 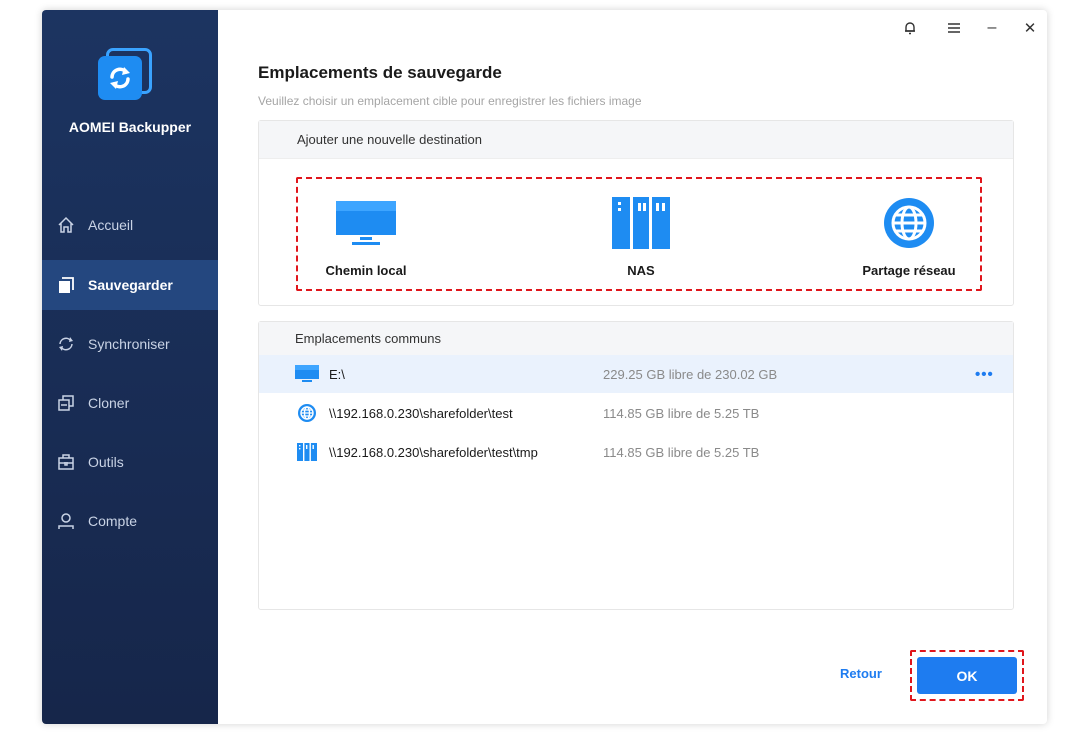 What do you see at coordinates (366, 270) in the screenshot?
I see `local-path-label: Chemin local` at bounding box center [366, 270].